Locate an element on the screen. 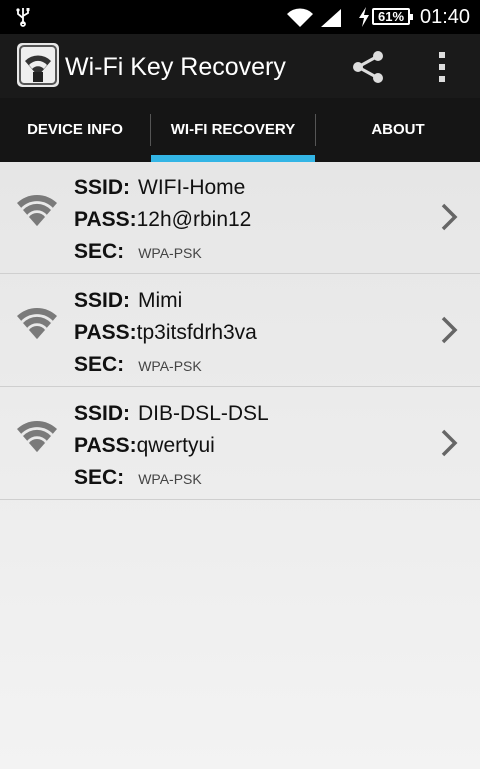 The height and width of the screenshot is (769, 480). ssid-value: DIB-DSL-DSL is located at coordinates (203, 413).